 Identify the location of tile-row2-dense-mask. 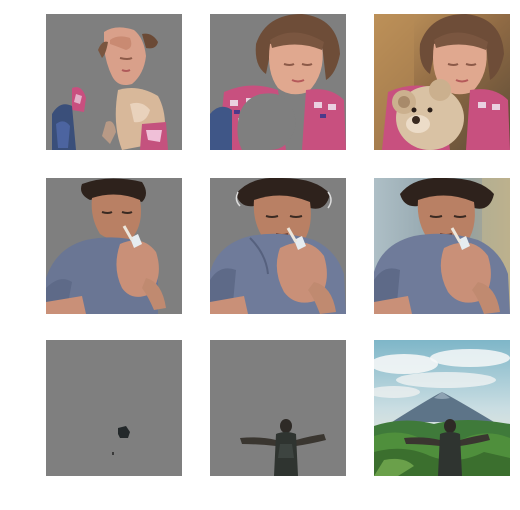
(278, 246).